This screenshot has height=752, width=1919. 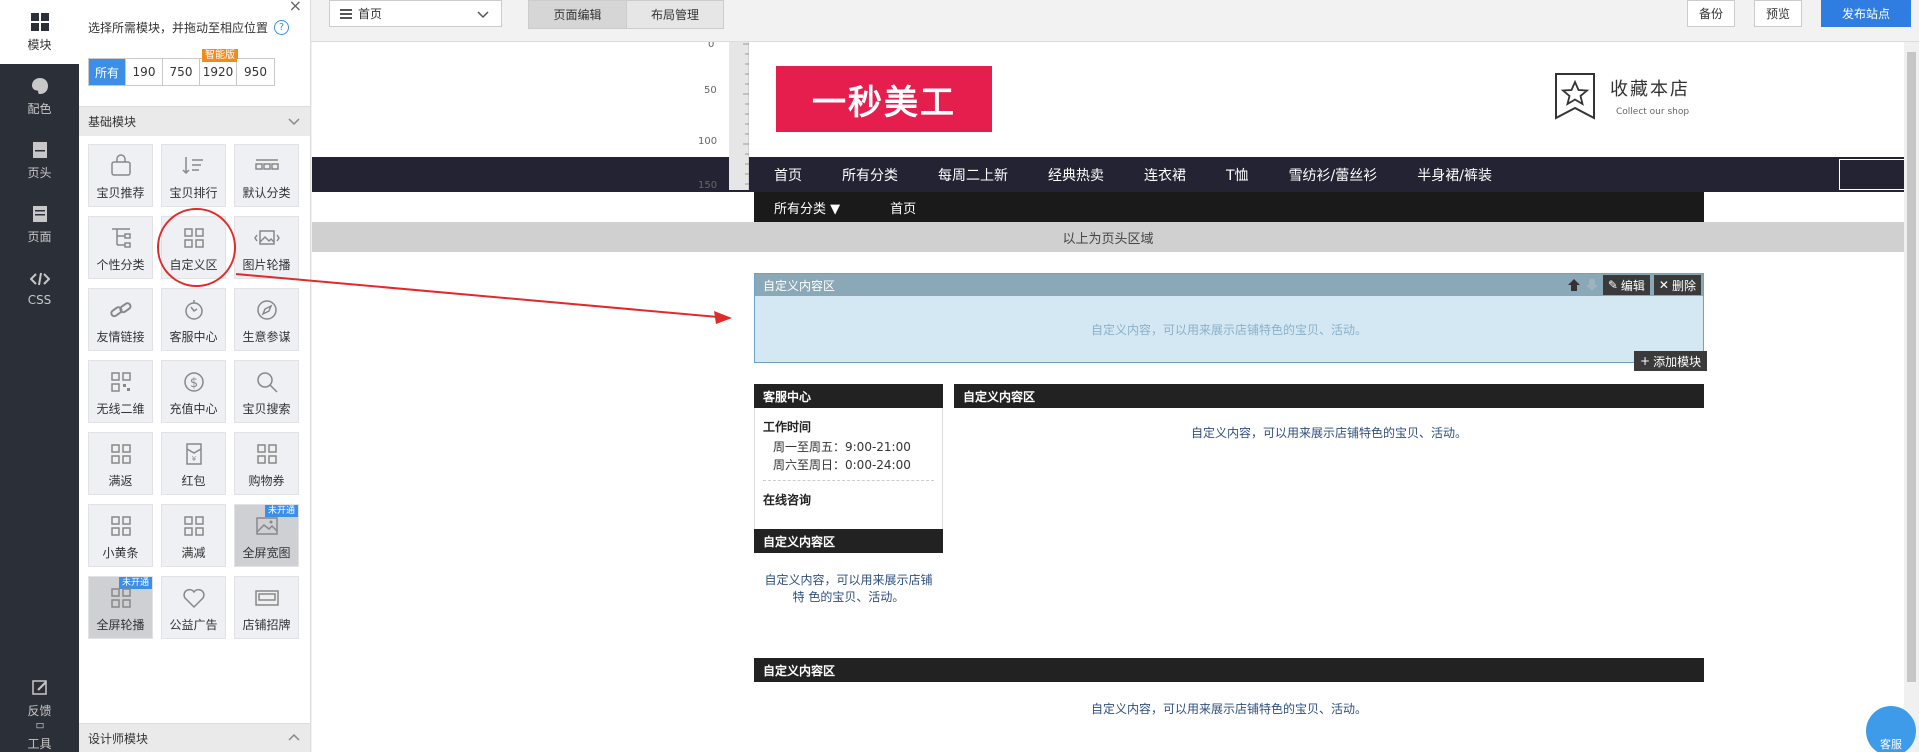 I want to click on module-label: 购物券, so click(x=266, y=481).